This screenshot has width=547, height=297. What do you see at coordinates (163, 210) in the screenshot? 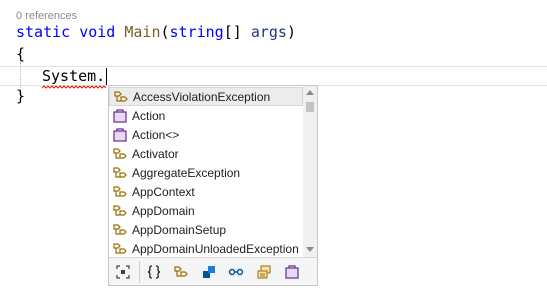
I see `completion-item-label: AppDomain` at bounding box center [163, 210].